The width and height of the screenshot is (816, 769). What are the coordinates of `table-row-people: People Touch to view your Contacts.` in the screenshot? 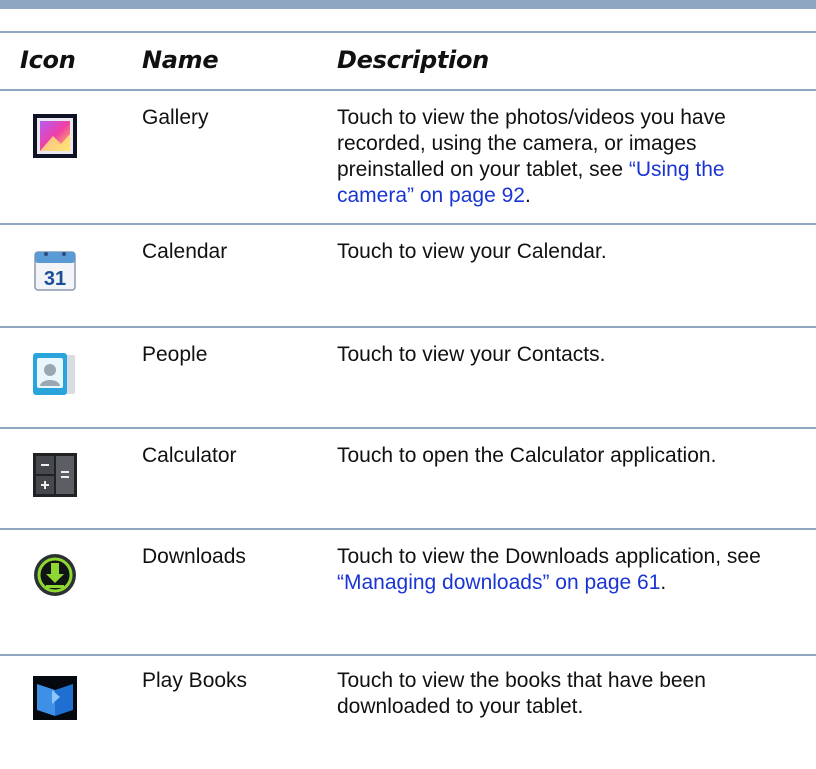 It's located at (408, 378).